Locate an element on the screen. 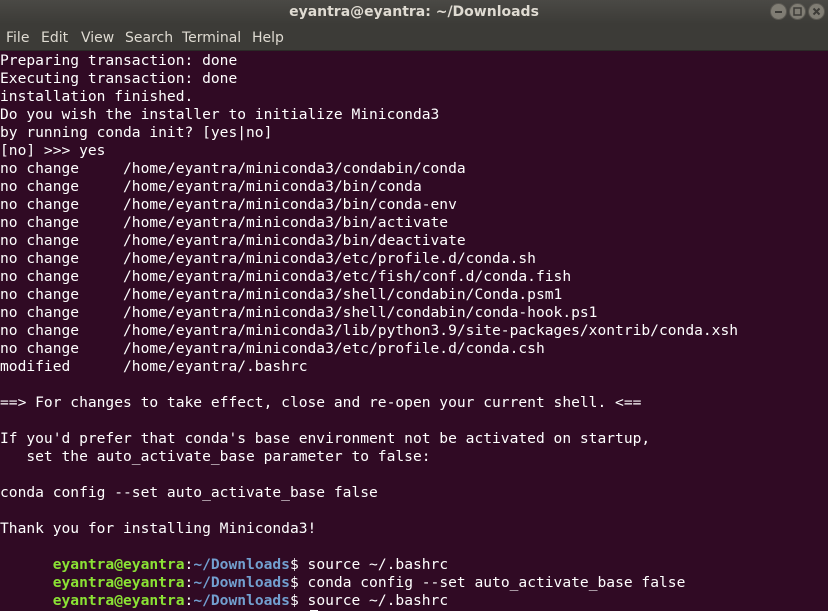  close-icon is located at coordinates (816, 11).